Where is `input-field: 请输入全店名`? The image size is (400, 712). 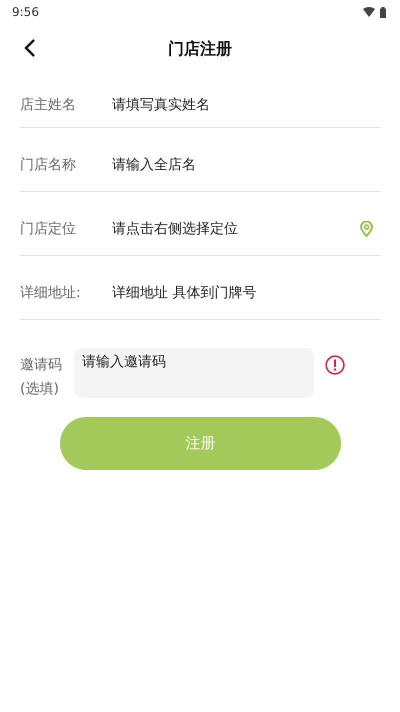
input-field: 请输入全店名 is located at coordinates (246, 164).